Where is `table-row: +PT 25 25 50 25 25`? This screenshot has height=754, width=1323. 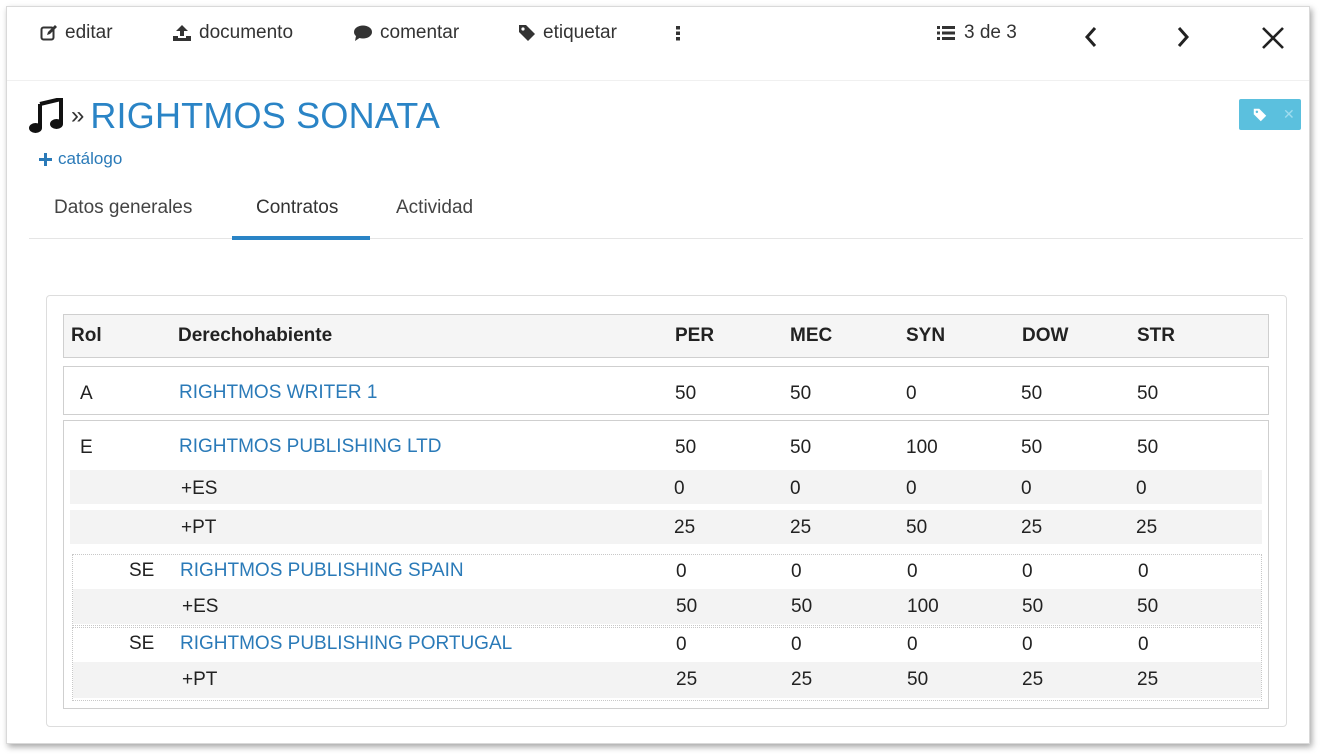
table-row: +PT 25 25 50 25 25 is located at coordinates (667, 680).